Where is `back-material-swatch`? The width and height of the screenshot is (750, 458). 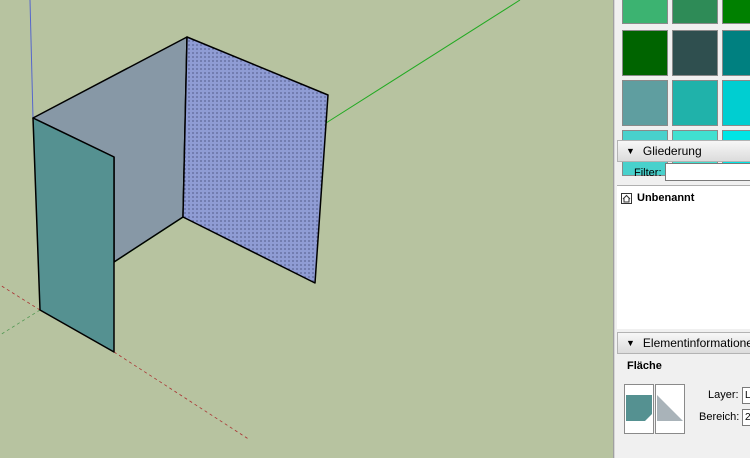
back-material-swatch is located at coordinates (670, 409).